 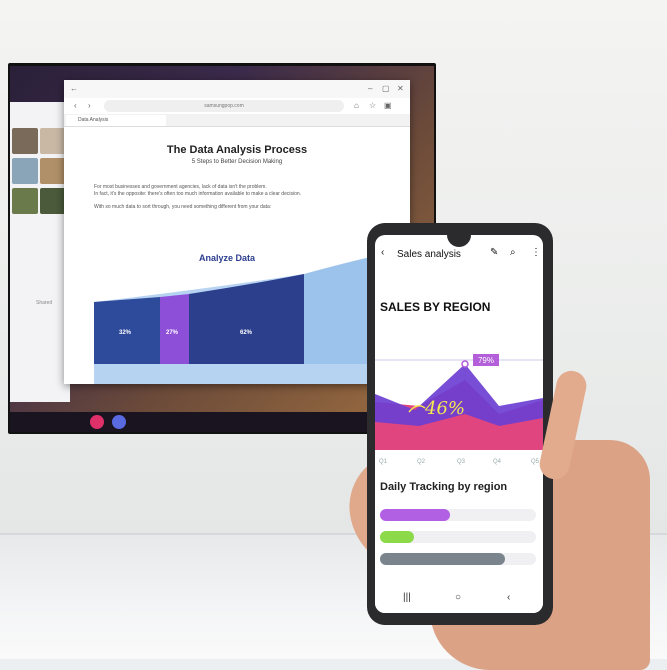 What do you see at coordinates (116, 120) in the screenshot?
I see `tab-data-analysis: Data Analysis` at bounding box center [116, 120].